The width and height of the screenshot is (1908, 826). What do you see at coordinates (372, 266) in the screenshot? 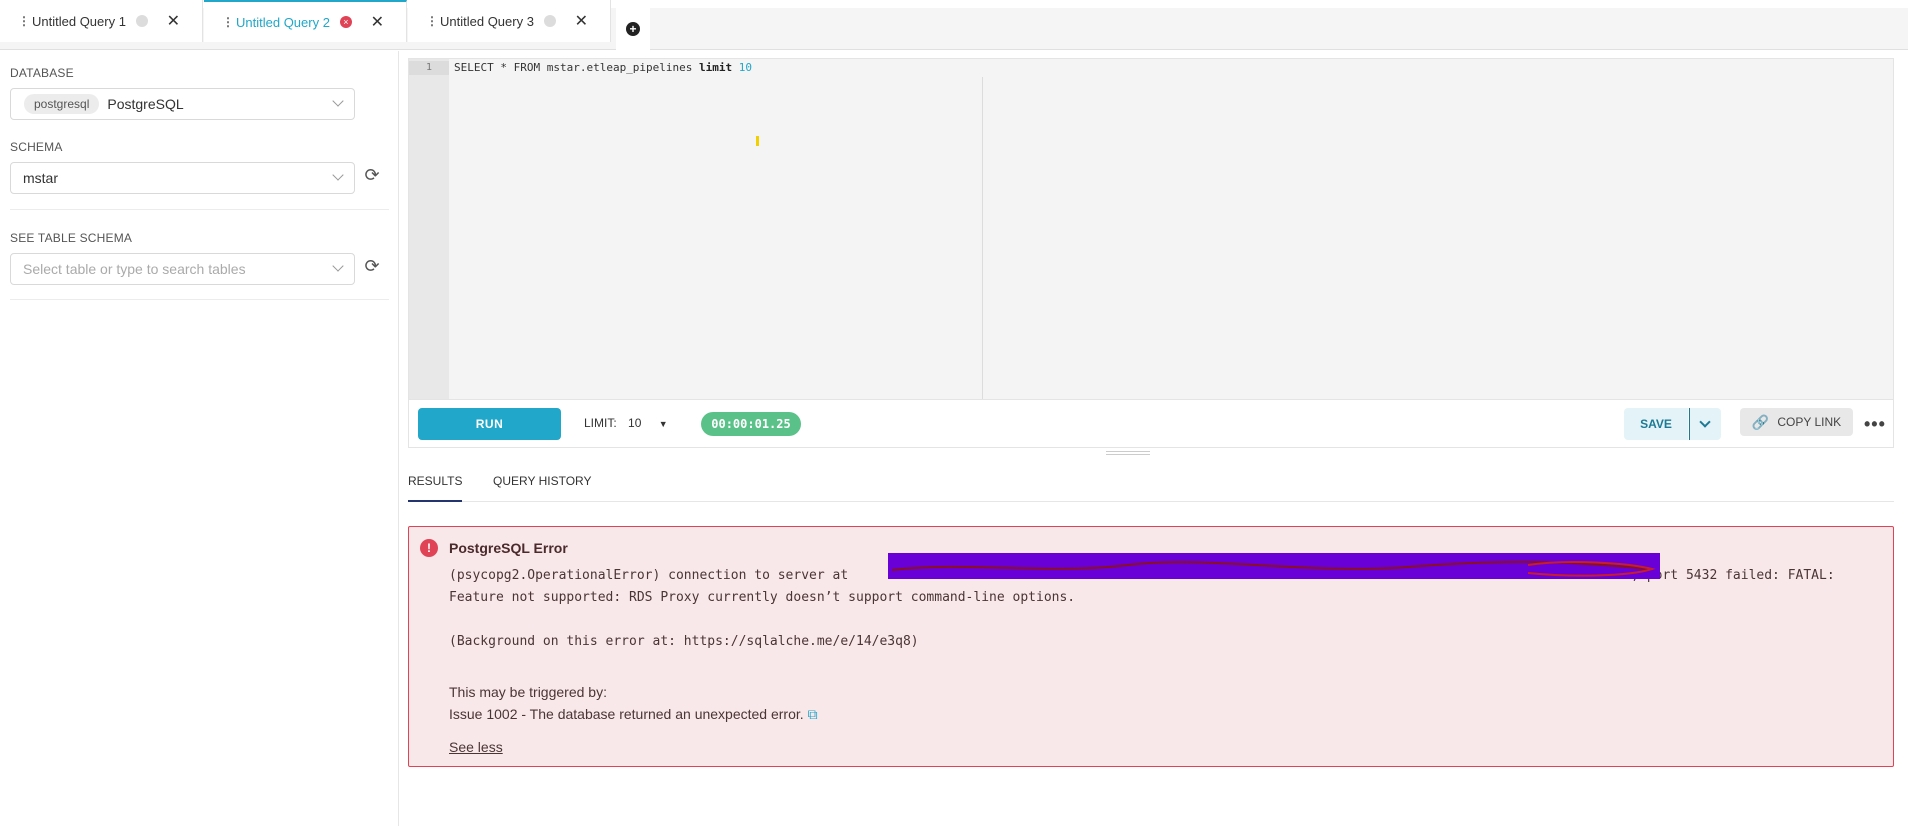
I see `refresh-tables-icon: ⟳` at bounding box center [372, 266].